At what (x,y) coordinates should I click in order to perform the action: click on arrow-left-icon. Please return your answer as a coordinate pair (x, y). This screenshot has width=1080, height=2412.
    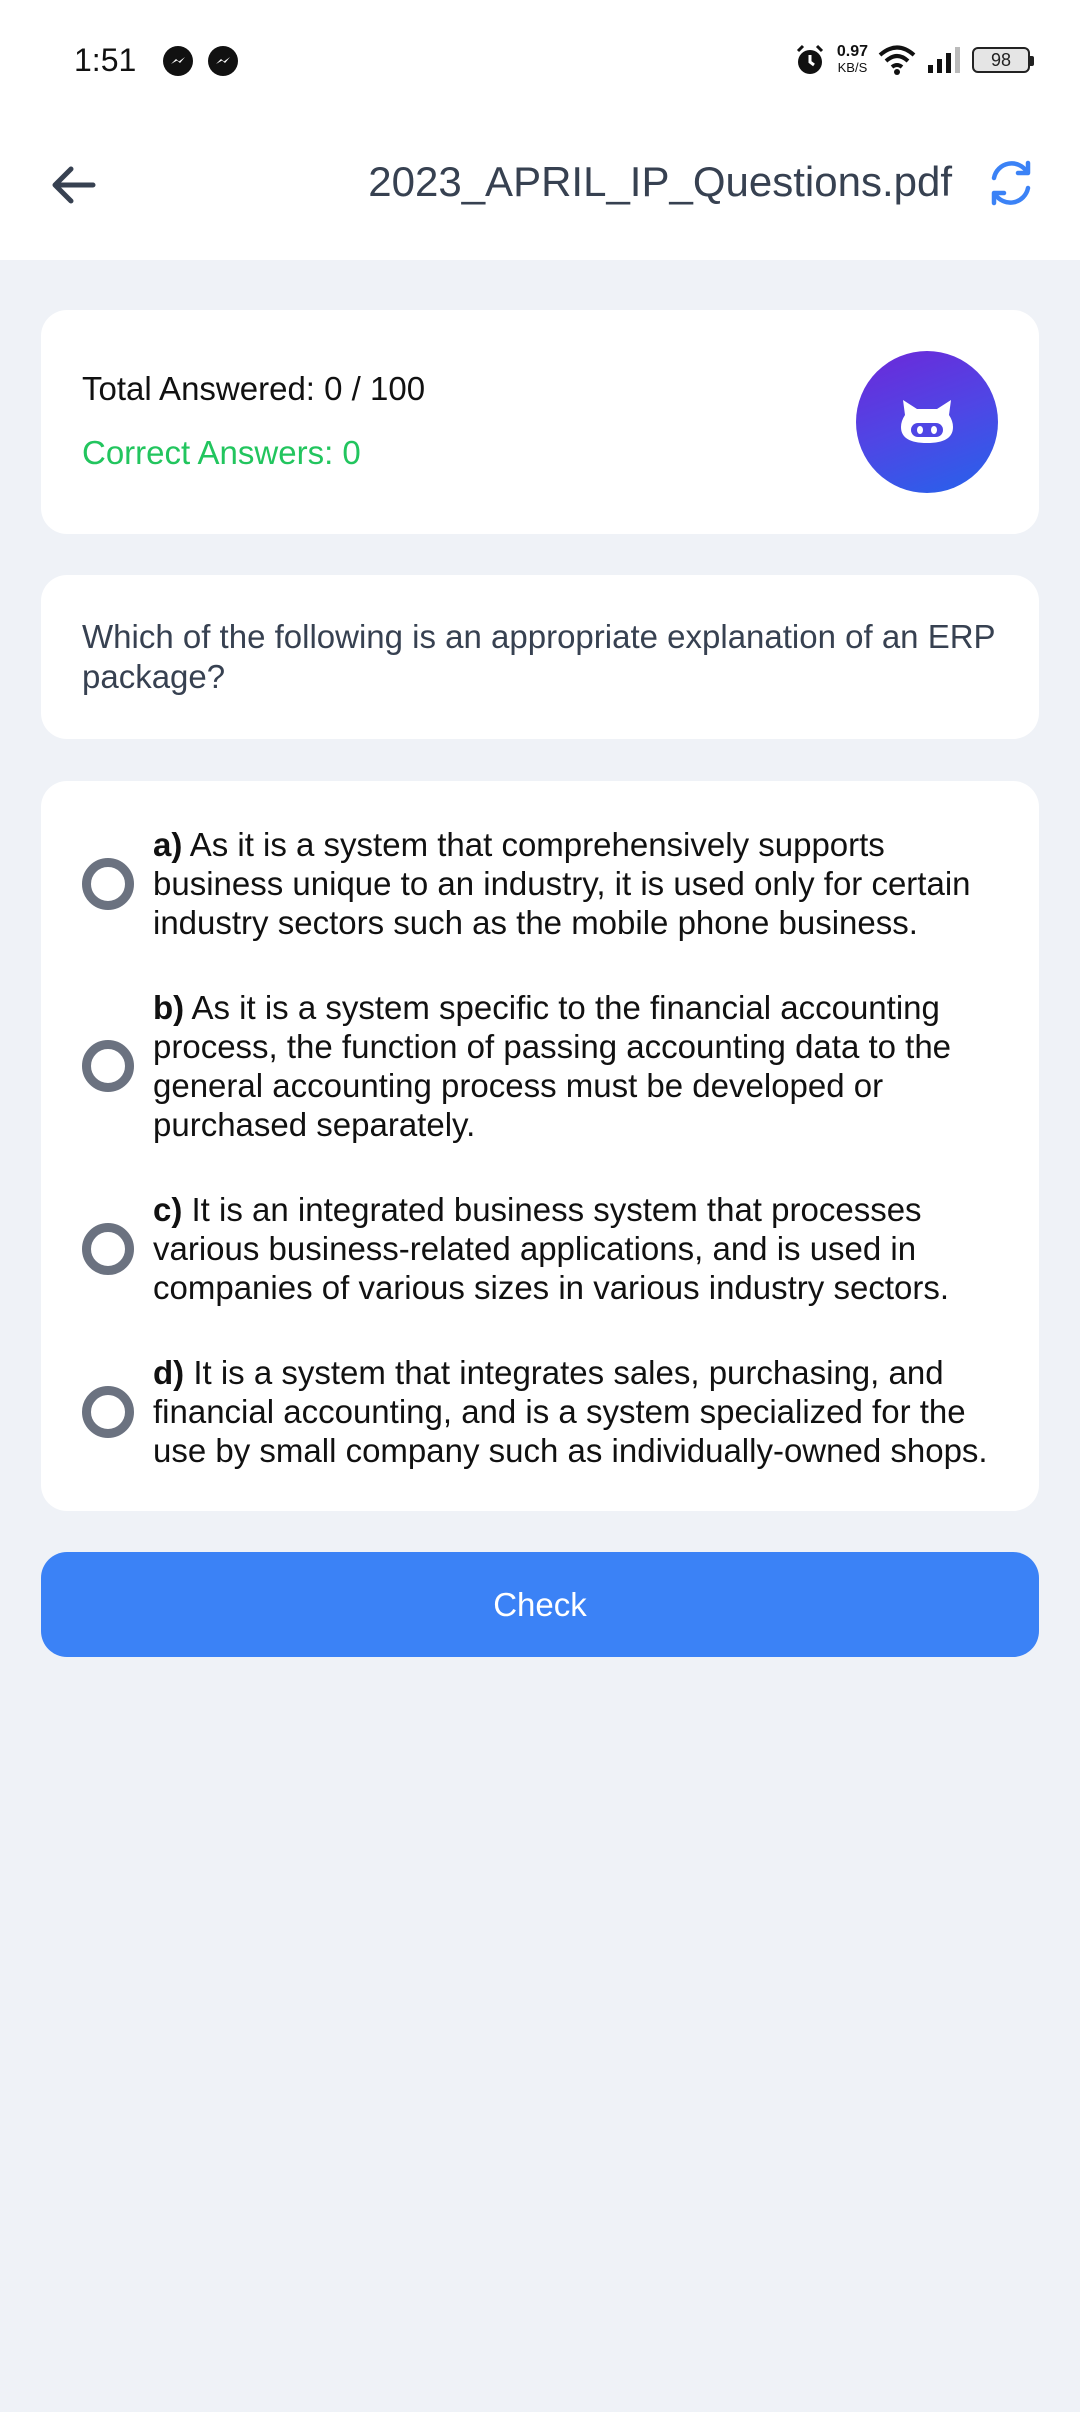
    Looking at the image, I should click on (74, 185).